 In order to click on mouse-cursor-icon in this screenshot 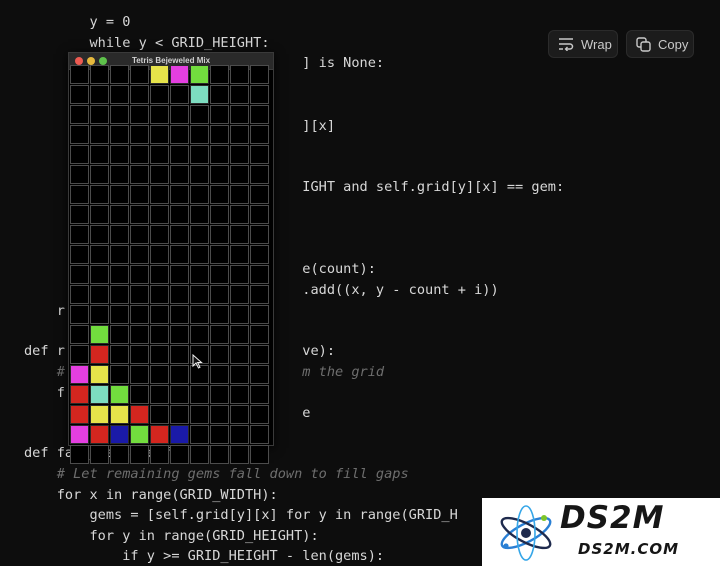, I will do `click(197, 363)`.